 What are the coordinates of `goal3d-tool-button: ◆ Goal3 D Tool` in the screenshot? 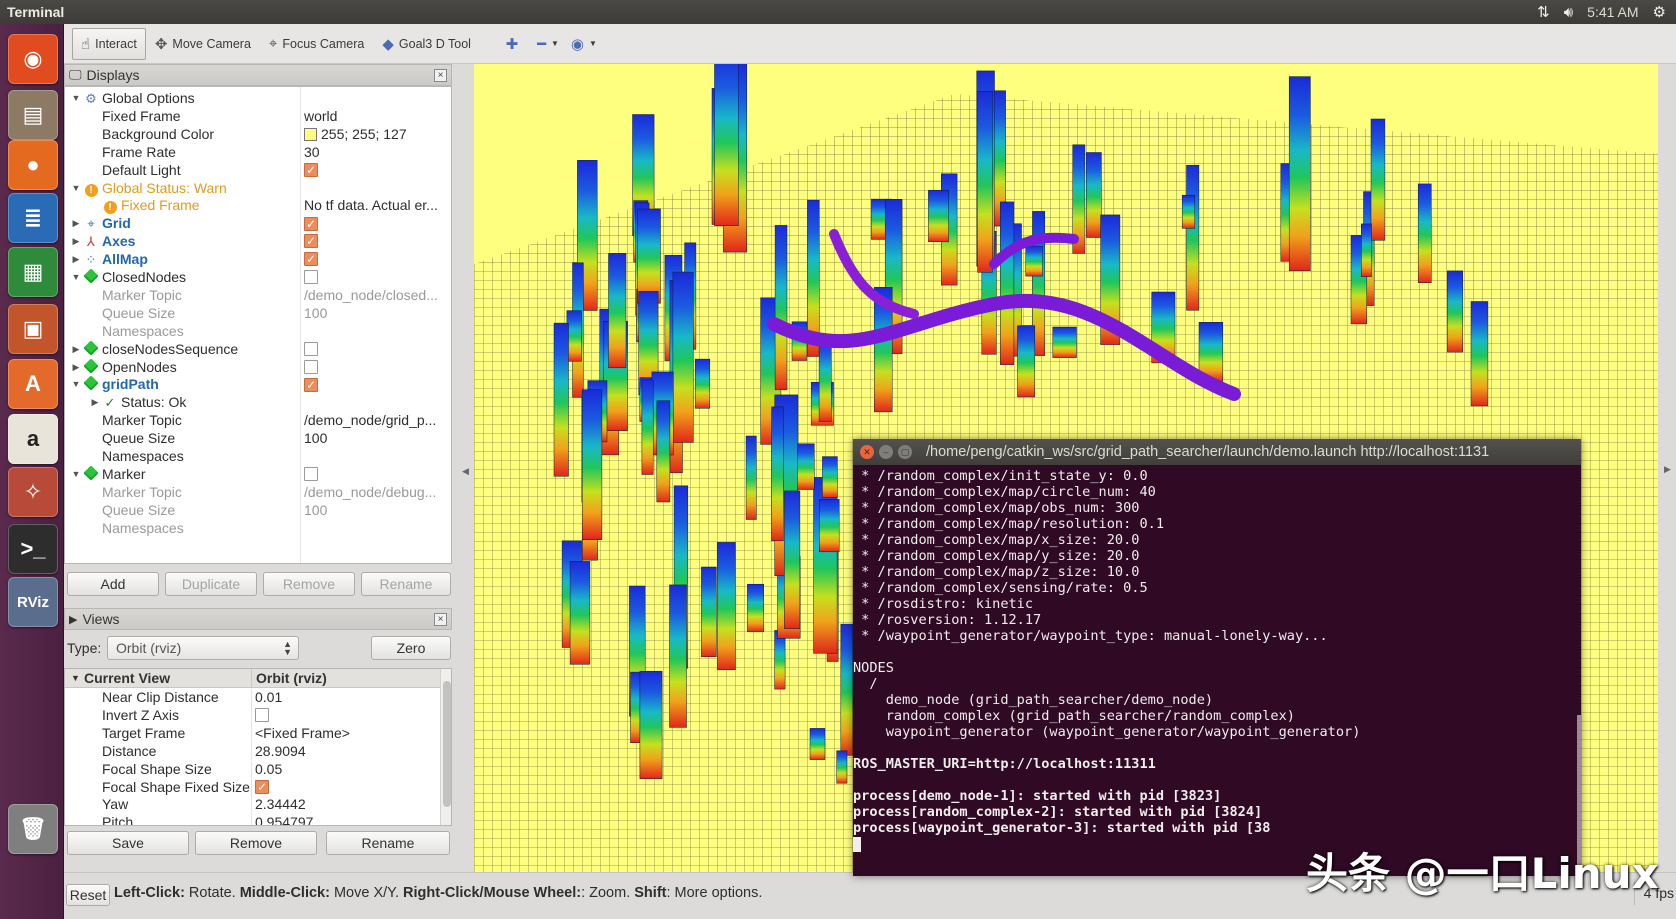 It's located at (426, 44).